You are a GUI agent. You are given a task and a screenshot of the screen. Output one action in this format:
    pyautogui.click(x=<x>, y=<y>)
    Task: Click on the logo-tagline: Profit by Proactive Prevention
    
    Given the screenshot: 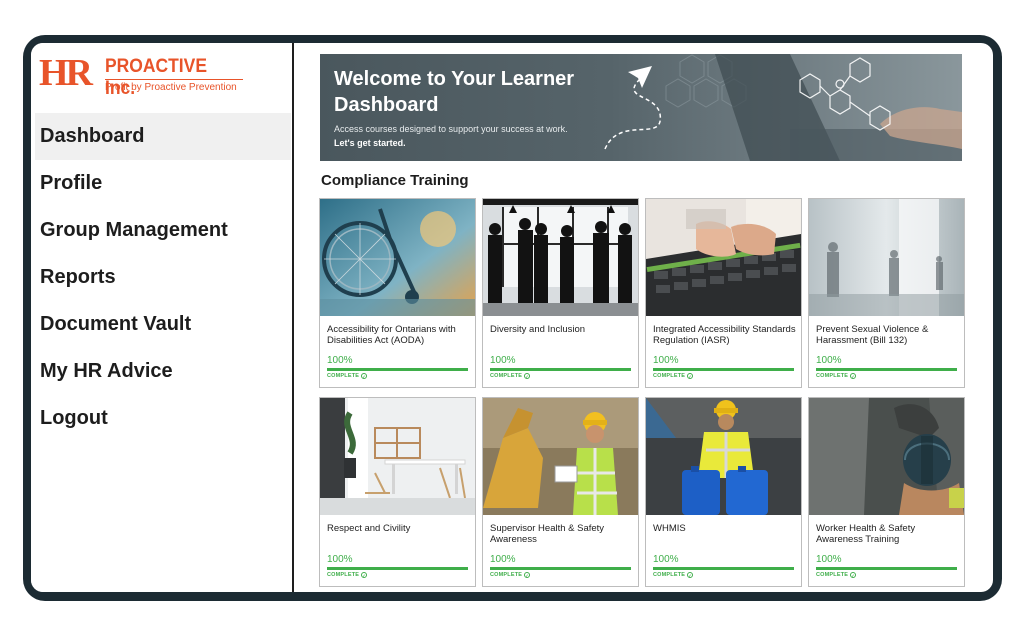 What is the action you would take?
    pyautogui.click(x=171, y=87)
    